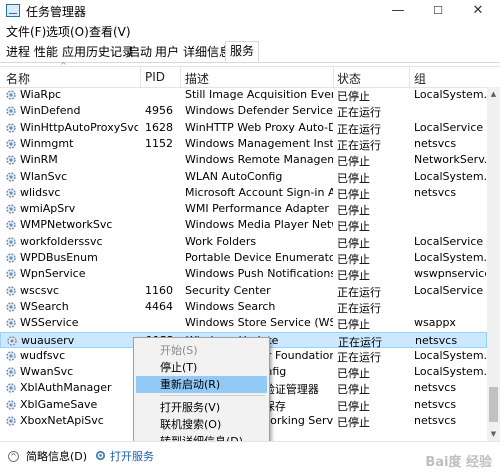  I want to click on service-pid: 4956, so click(159, 111).